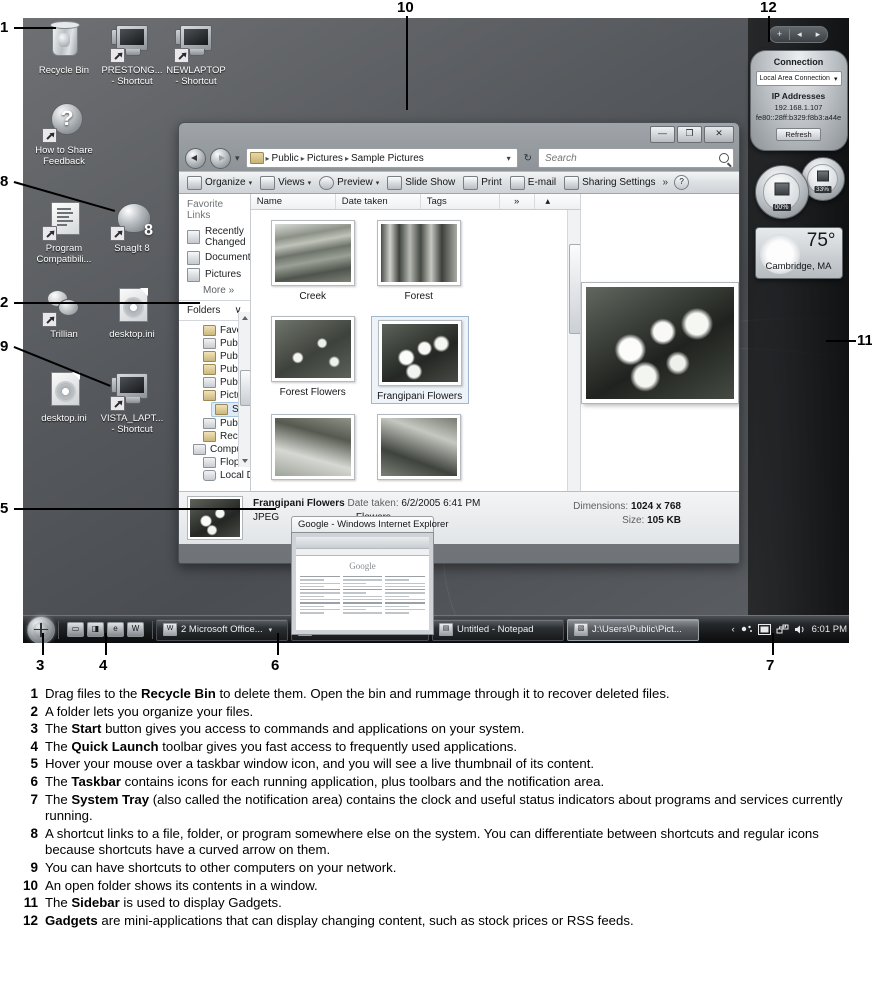 Image resolution: width=872 pixels, height=1000 pixels. Describe the element at coordinates (222, 629) in the screenshot. I see `taskbar-button-microsoft-office: W 2 Microsoft Office... ▾` at that location.